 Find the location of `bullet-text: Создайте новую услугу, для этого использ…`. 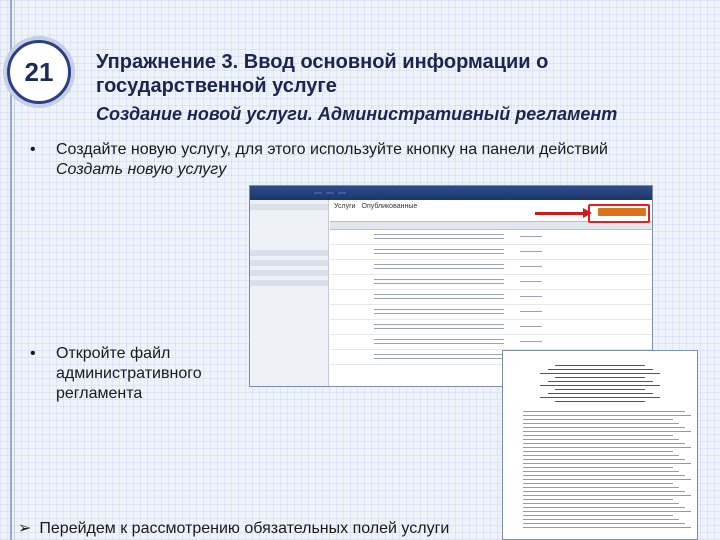

bullet-text: Создайте новую услугу, для этого использ… is located at coordinates (332, 149).